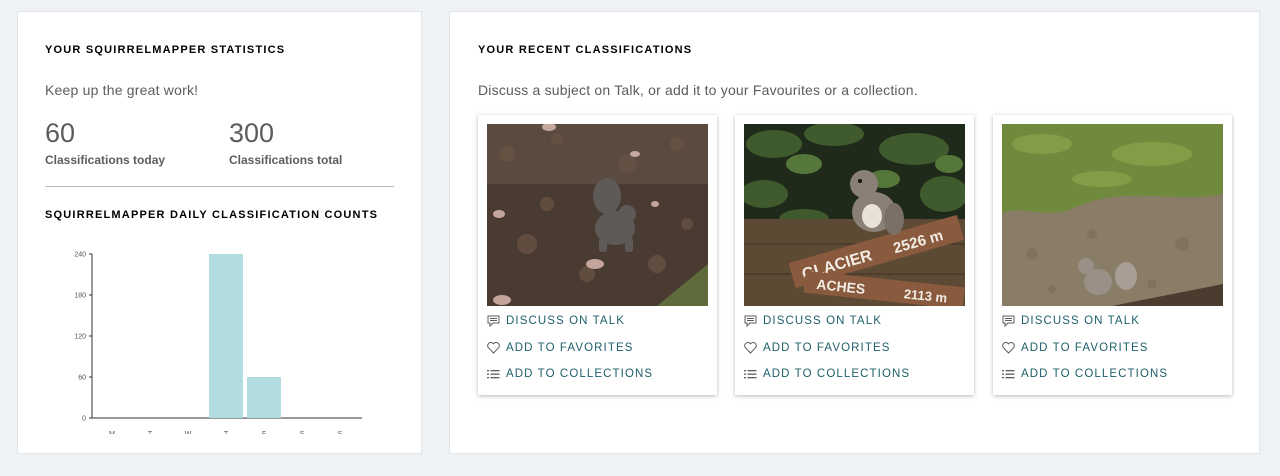  Describe the element at coordinates (82, 378) in the screenshot. I see `y-tick-label: 60` at that location.